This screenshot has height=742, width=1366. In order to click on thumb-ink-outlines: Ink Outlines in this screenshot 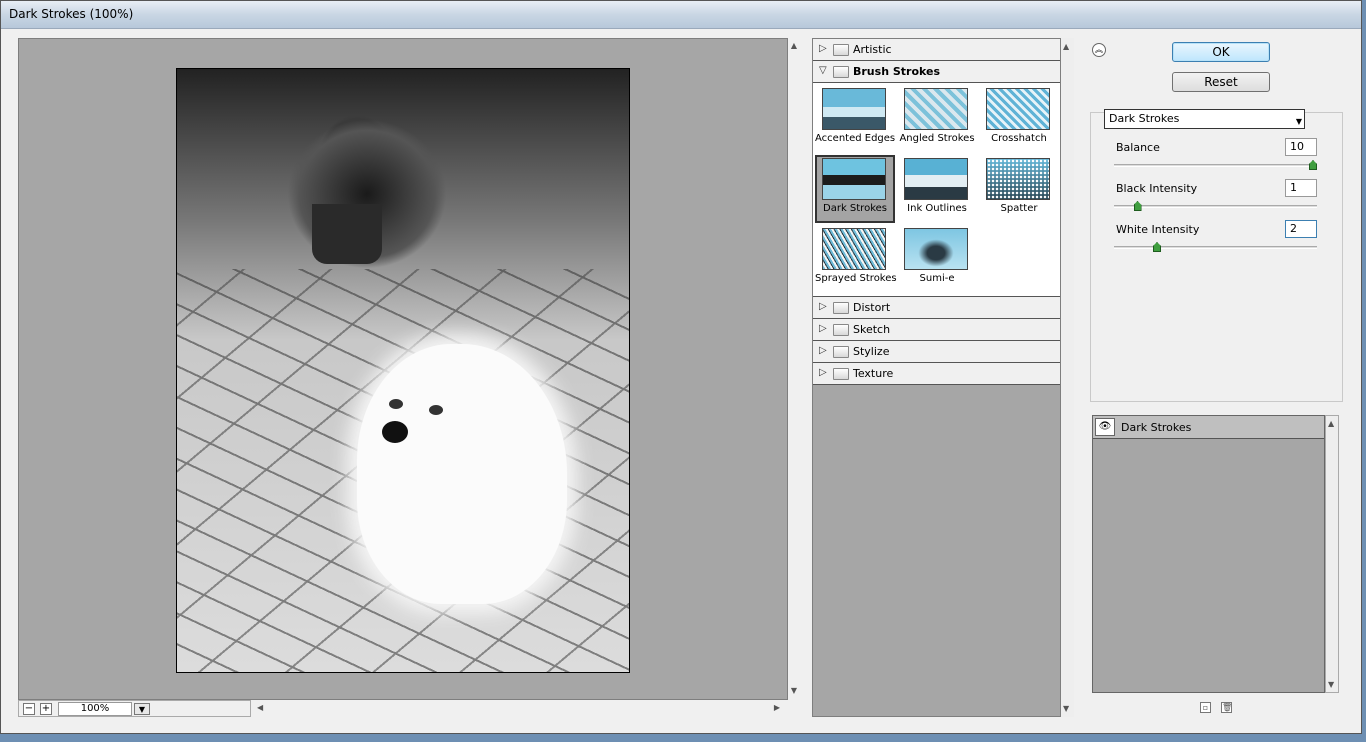, I will do `click(937, 189)`.